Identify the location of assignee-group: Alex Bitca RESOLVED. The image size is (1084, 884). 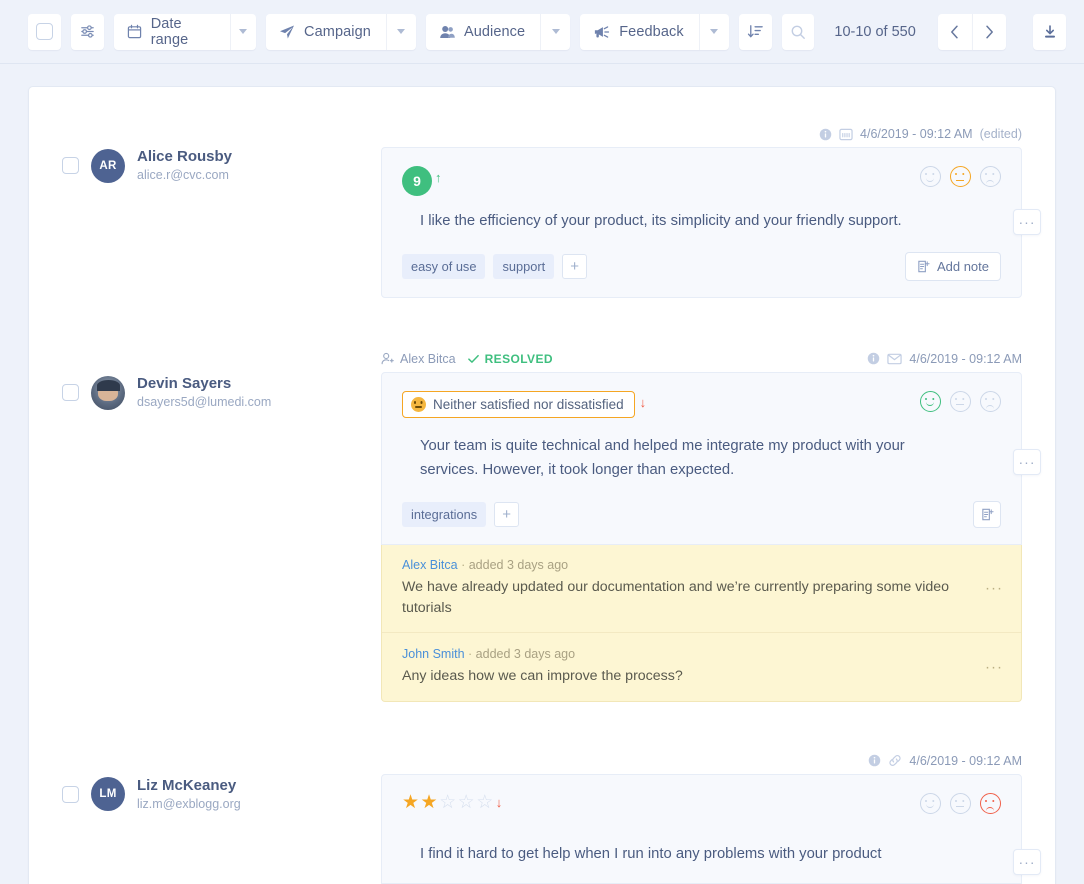
(467, 359).